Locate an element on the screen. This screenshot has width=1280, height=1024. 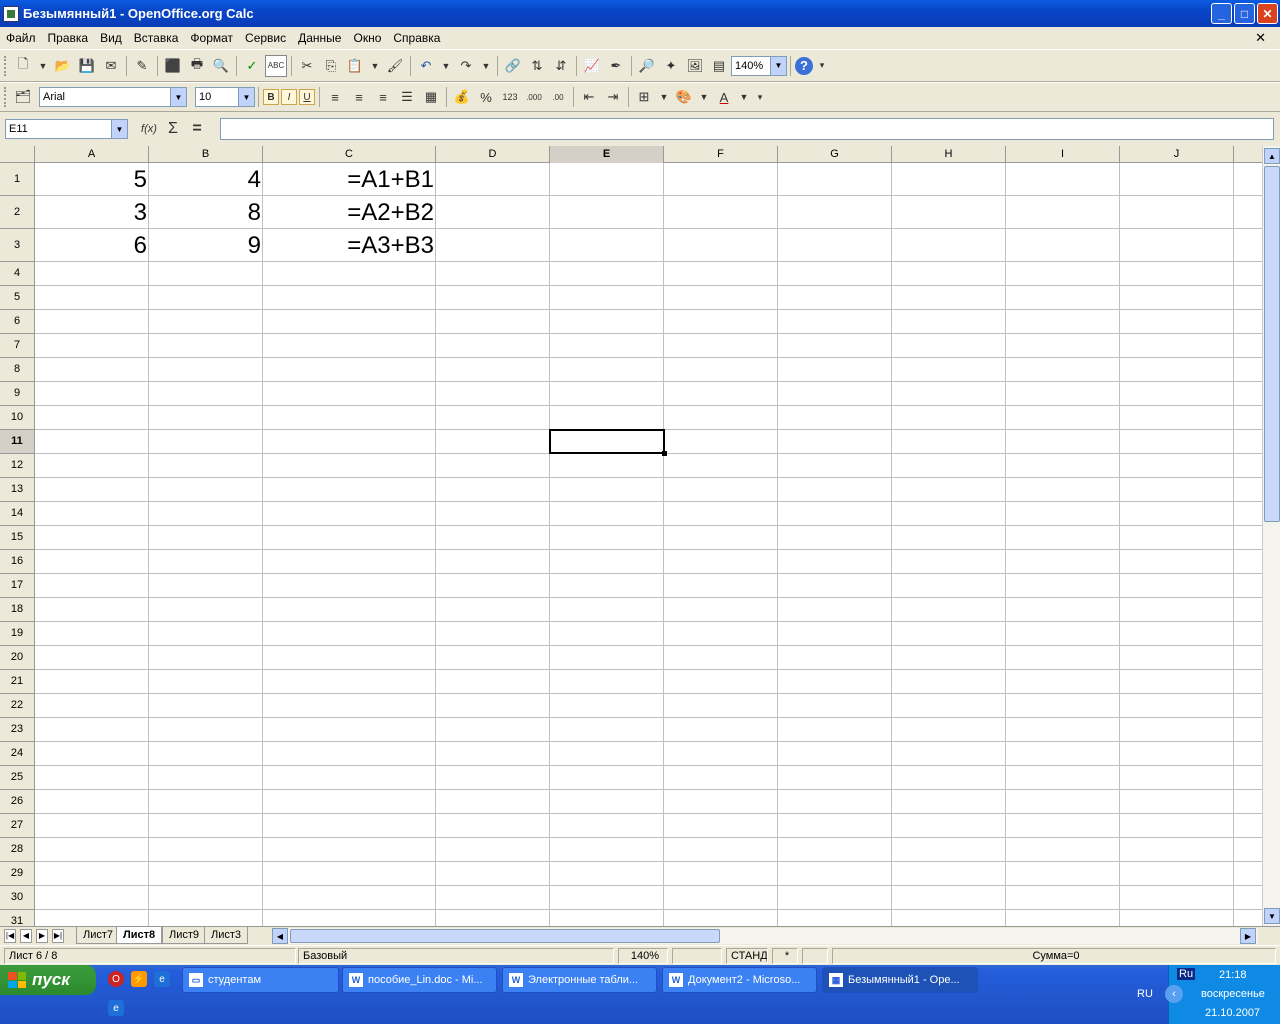
row-header-2: 2 is located at coordinates (17, 212).